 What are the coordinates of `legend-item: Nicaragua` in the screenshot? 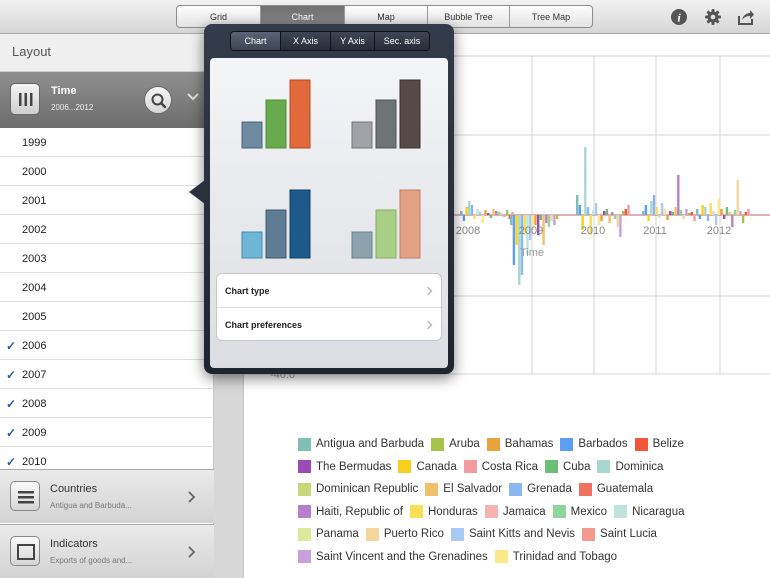 It's located at (649, 512).